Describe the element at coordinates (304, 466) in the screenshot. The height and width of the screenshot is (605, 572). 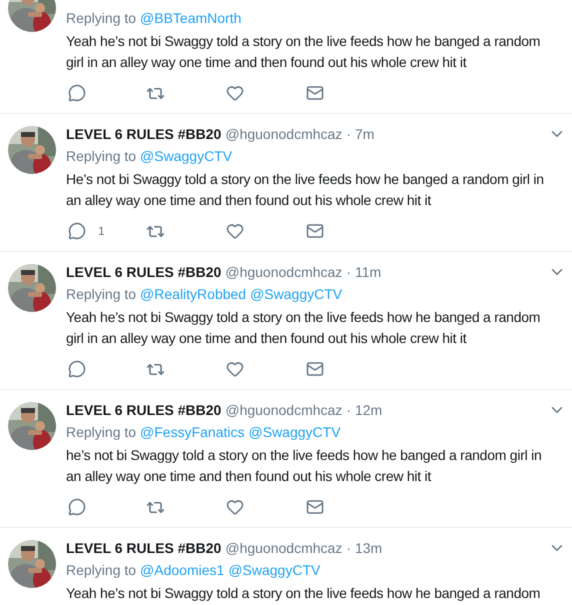
I see `tweet-text: he’s not bi Swaggy told a story on the live feeds how he banged a random girl in an alley way one time and then found out his whole crew hit it` at that location.